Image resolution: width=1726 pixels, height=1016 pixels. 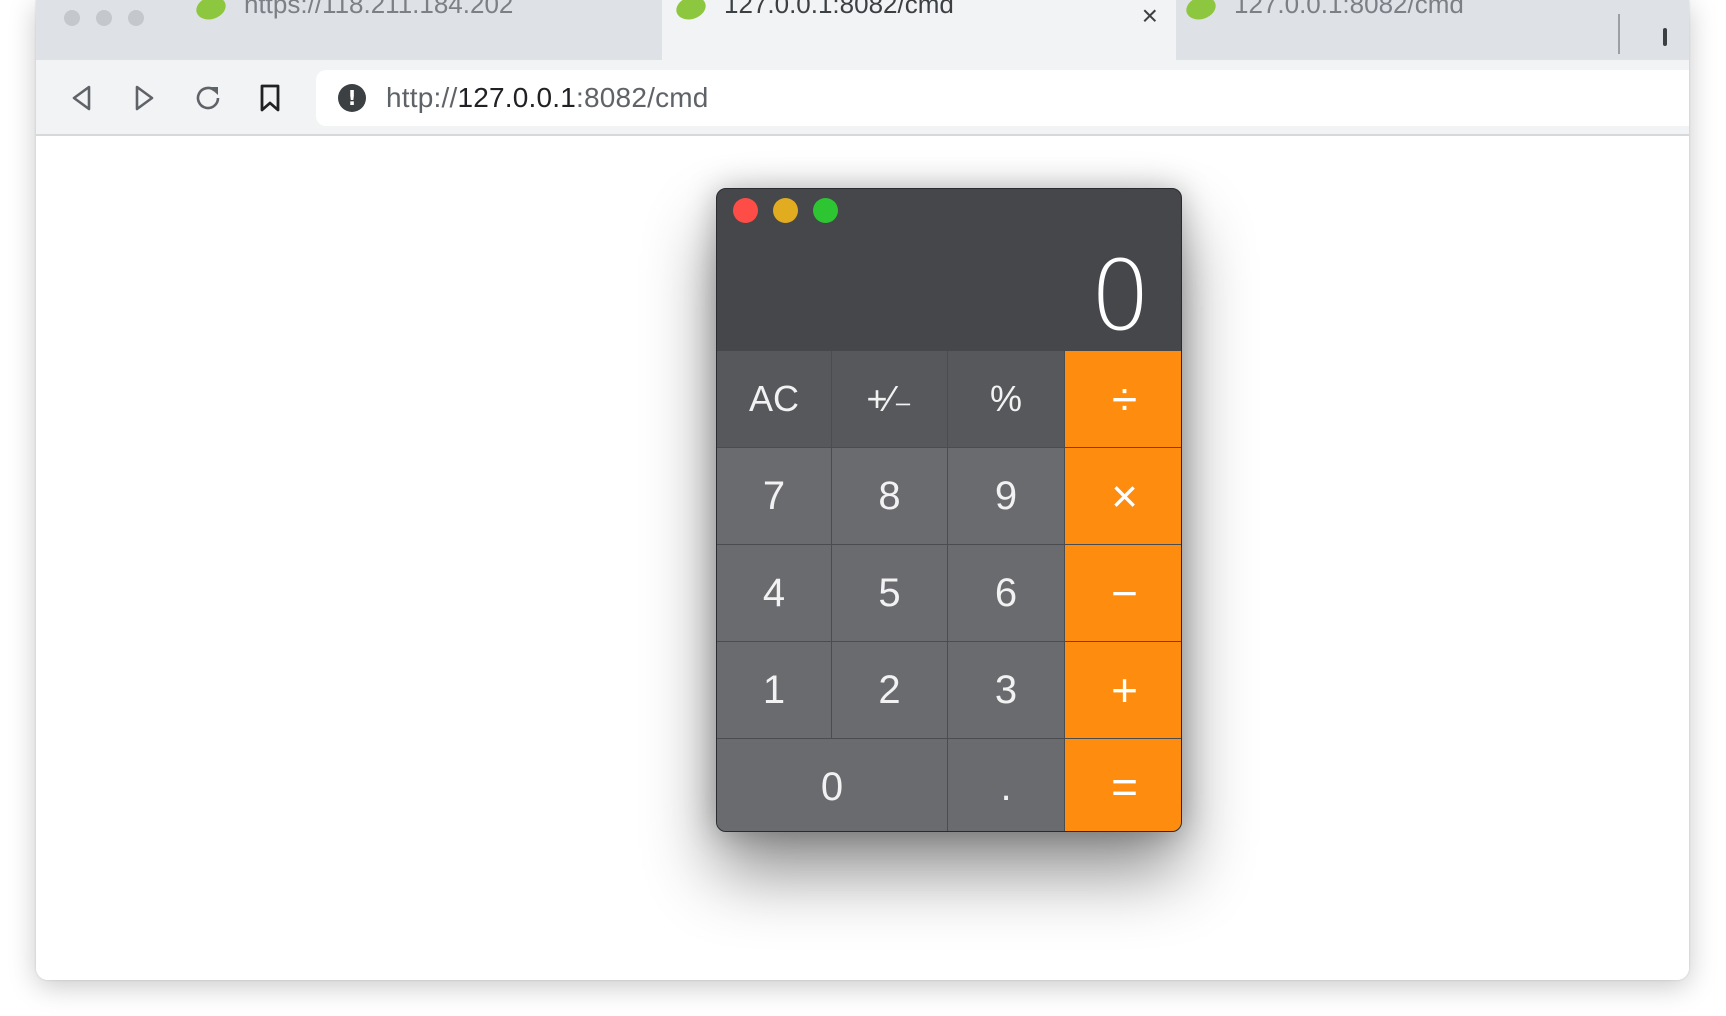 I want to click on close-button, so click(x=745, y=210).